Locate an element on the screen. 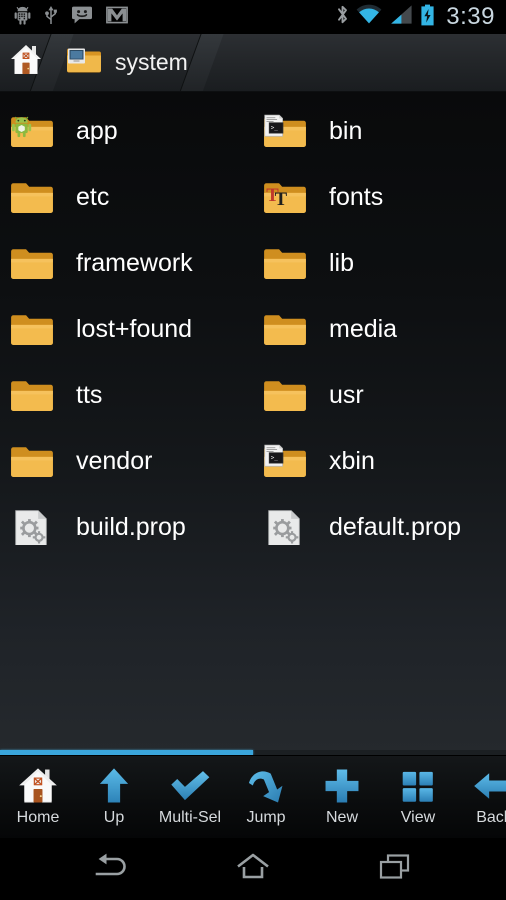 This screenshot has height=900, width=506. nav-recents-button is located at coordinates (395, 869).